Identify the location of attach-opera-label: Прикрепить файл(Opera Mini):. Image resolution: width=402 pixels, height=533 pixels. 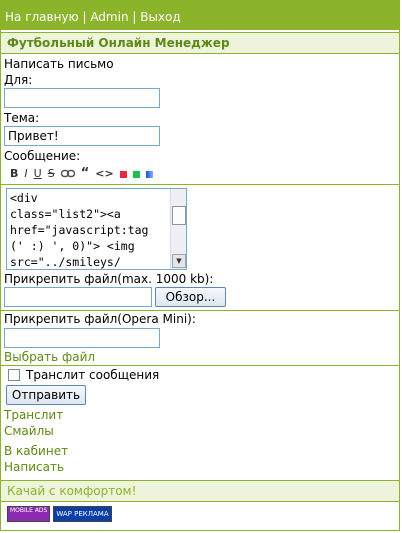
(100, 319).